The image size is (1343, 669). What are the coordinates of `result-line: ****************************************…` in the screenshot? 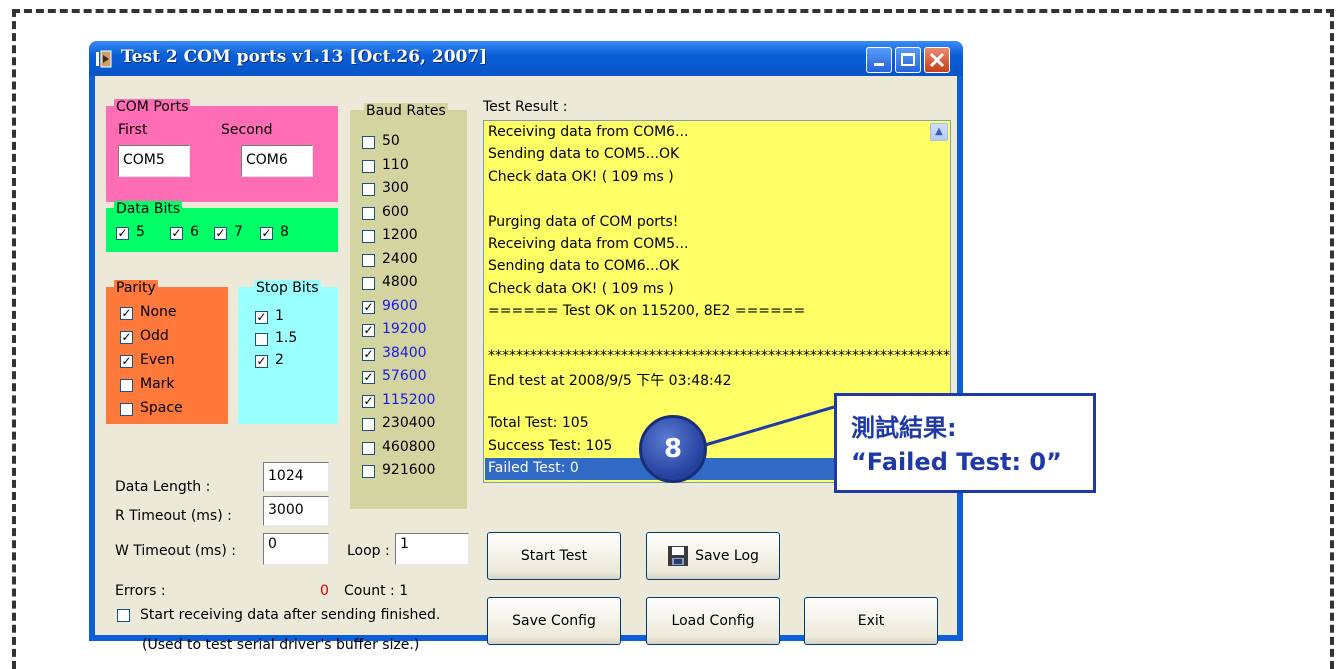 It's located at (719, 356).